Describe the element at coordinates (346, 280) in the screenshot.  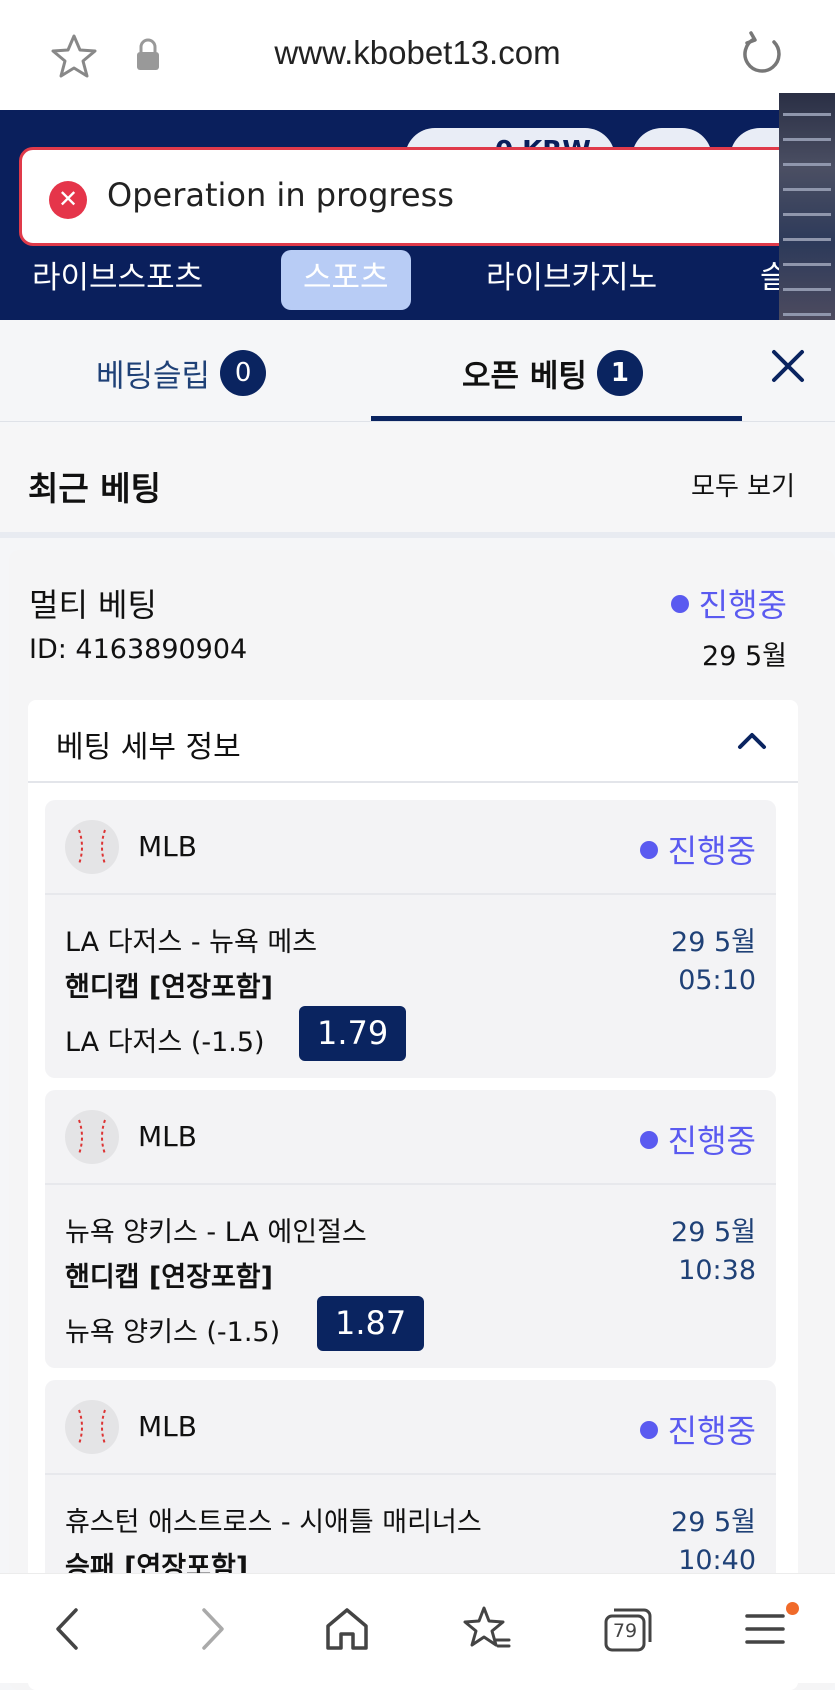
I see `nav-tab-sports: 스포츠` at that location.